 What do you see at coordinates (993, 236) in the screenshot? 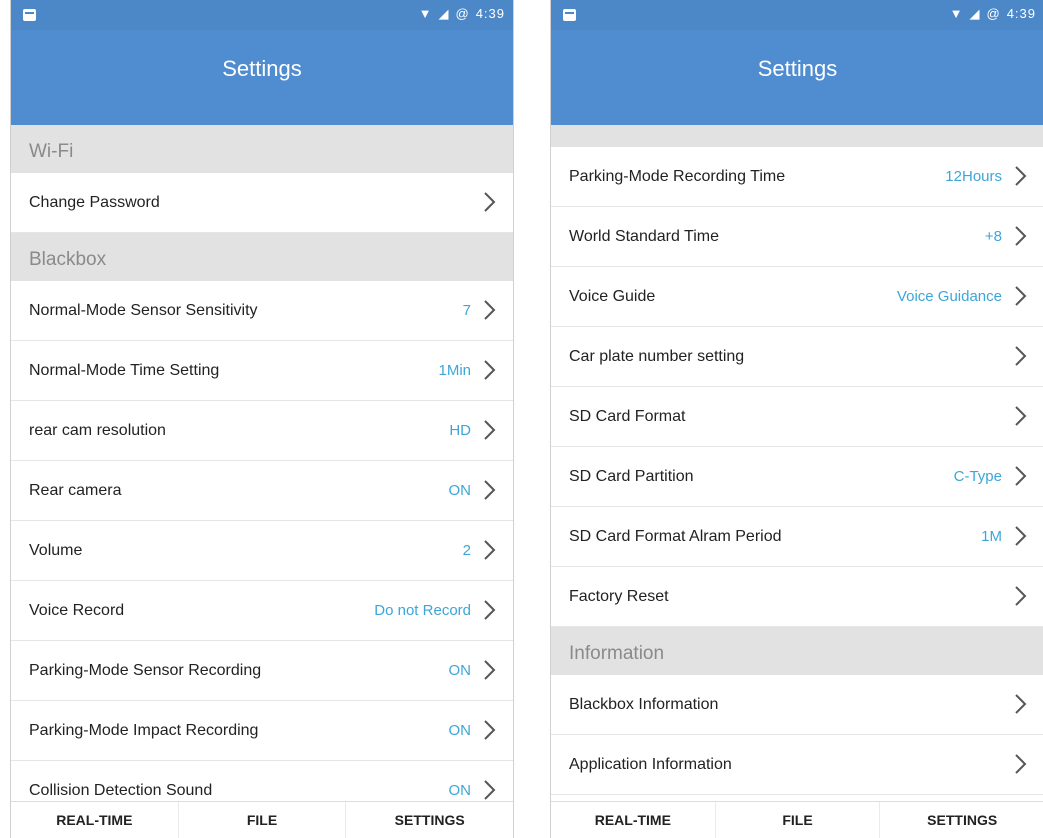
I see `setting-value: +8` at bounding box center [993, 236].